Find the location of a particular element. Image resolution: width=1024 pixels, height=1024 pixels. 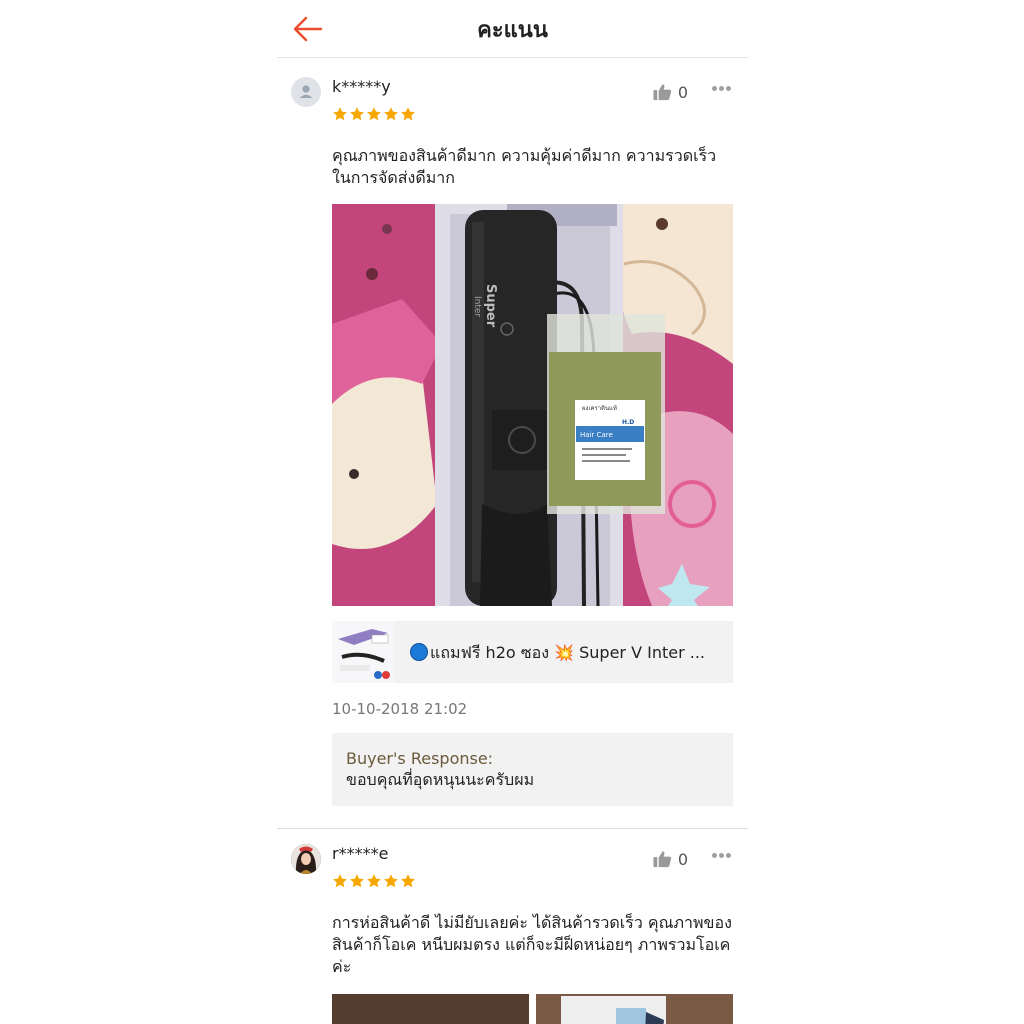

top-bar: คะแนน is located at coordinates (512, 29).